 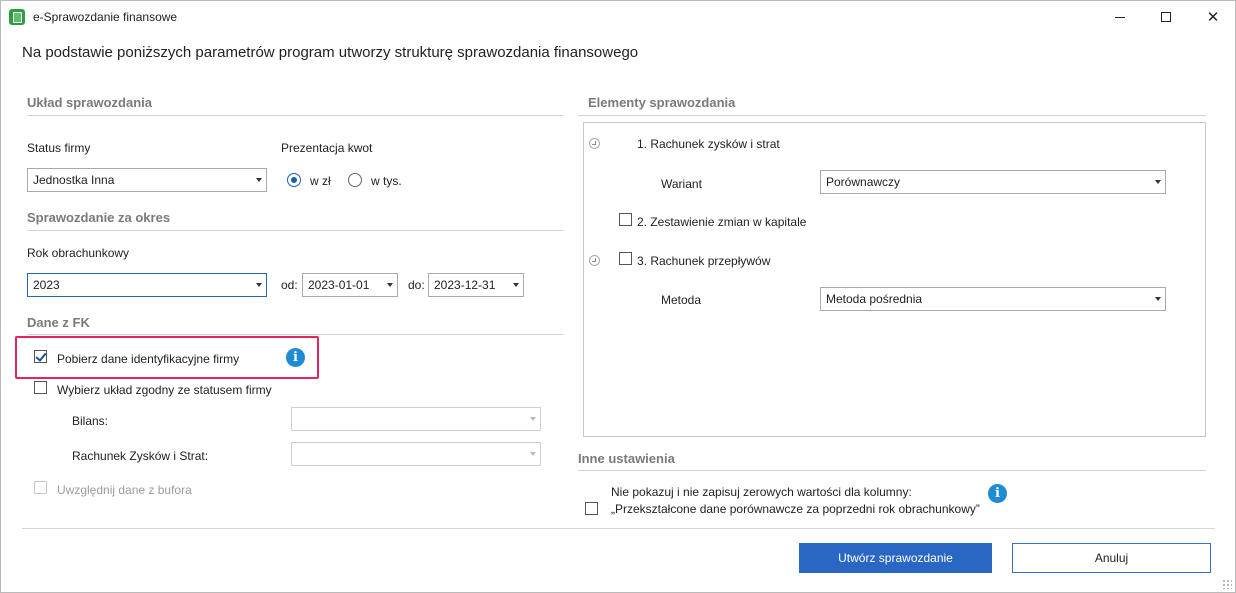 I want to click on section-uklad-title: Układ sprawozdania, so click(x=89, y=102).